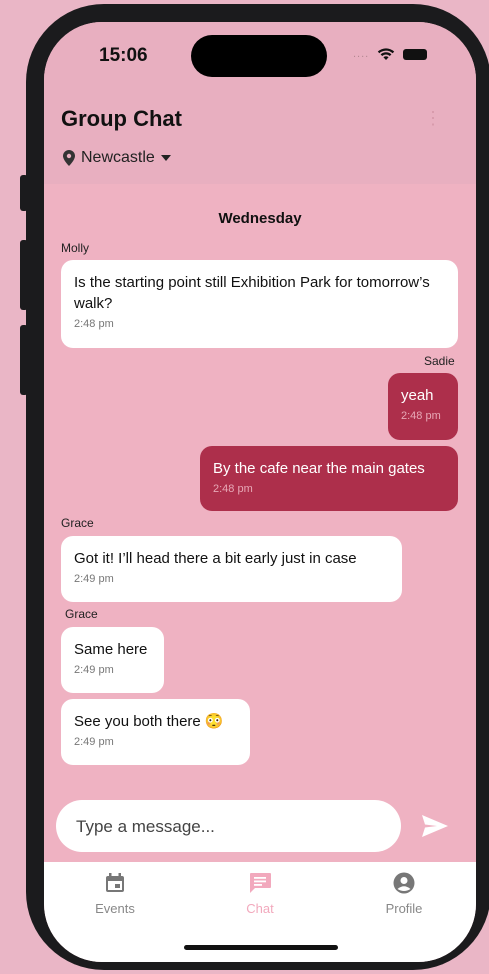 Image resolution: width=489 pixels, height=974 pixels. Describe the element at coordinates (433, 118) in the screenshot. I see `more-options-icon: ⋮` at that location.